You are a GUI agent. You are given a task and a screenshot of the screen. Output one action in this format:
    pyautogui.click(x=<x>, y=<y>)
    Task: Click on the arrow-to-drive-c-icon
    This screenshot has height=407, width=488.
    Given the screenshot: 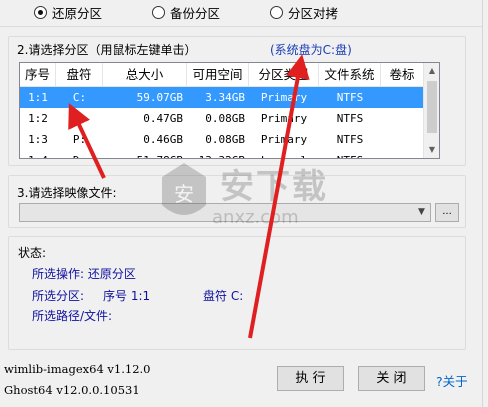 What is the action you would take?
    pyautogui.click(x=87, y=141)
    